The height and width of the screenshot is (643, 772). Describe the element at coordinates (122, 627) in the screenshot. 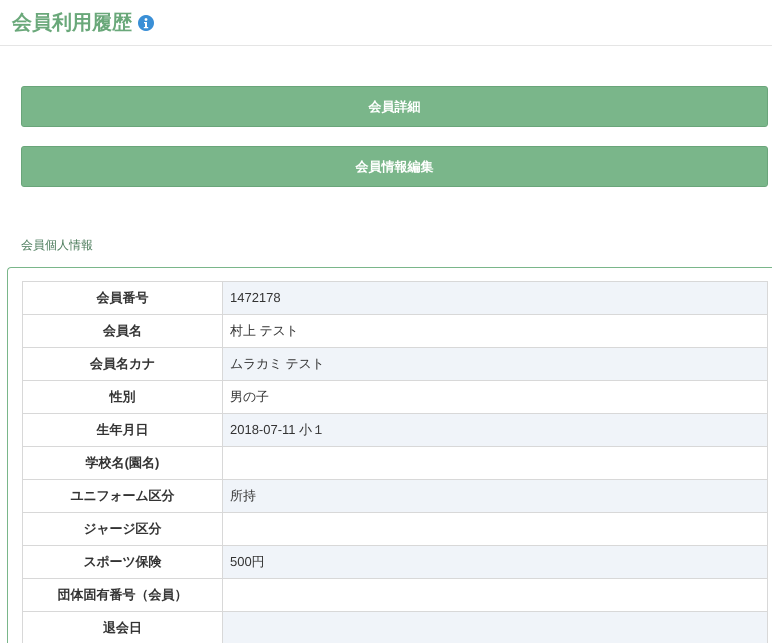

I see `field-label: 退会日` at that location.